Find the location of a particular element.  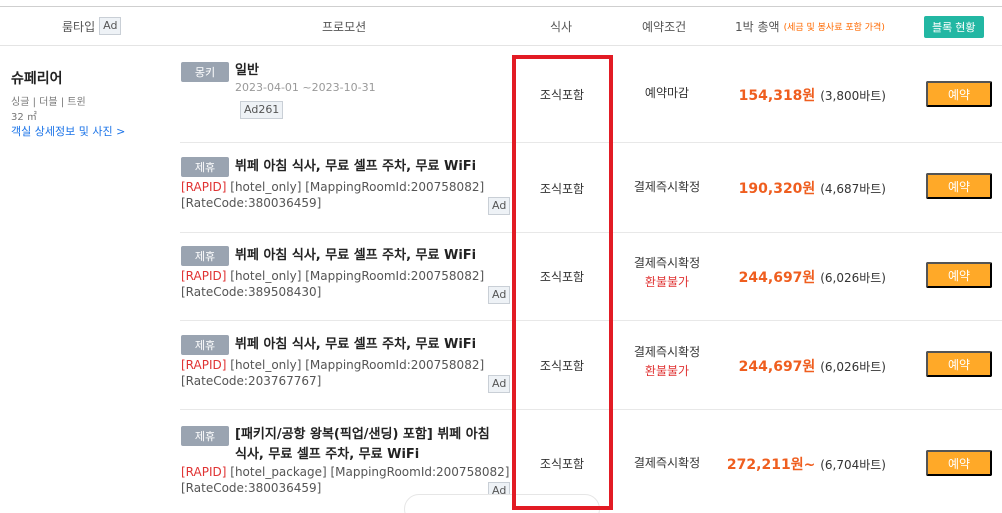

price-value: 154,318원 is located at coordinates (777, 96).